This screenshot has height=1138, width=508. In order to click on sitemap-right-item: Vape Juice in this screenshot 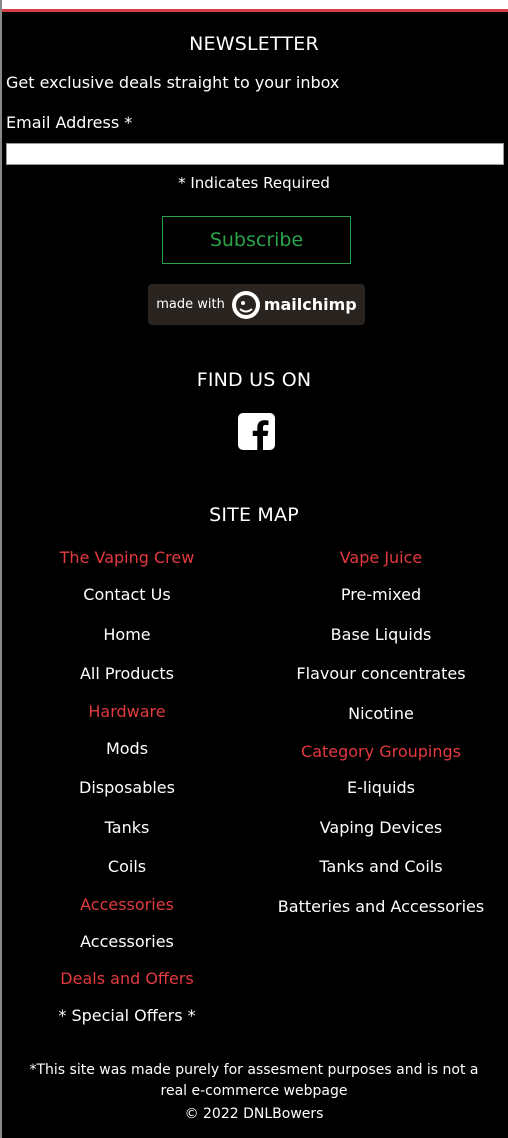, I will do `click(381, 557)`.